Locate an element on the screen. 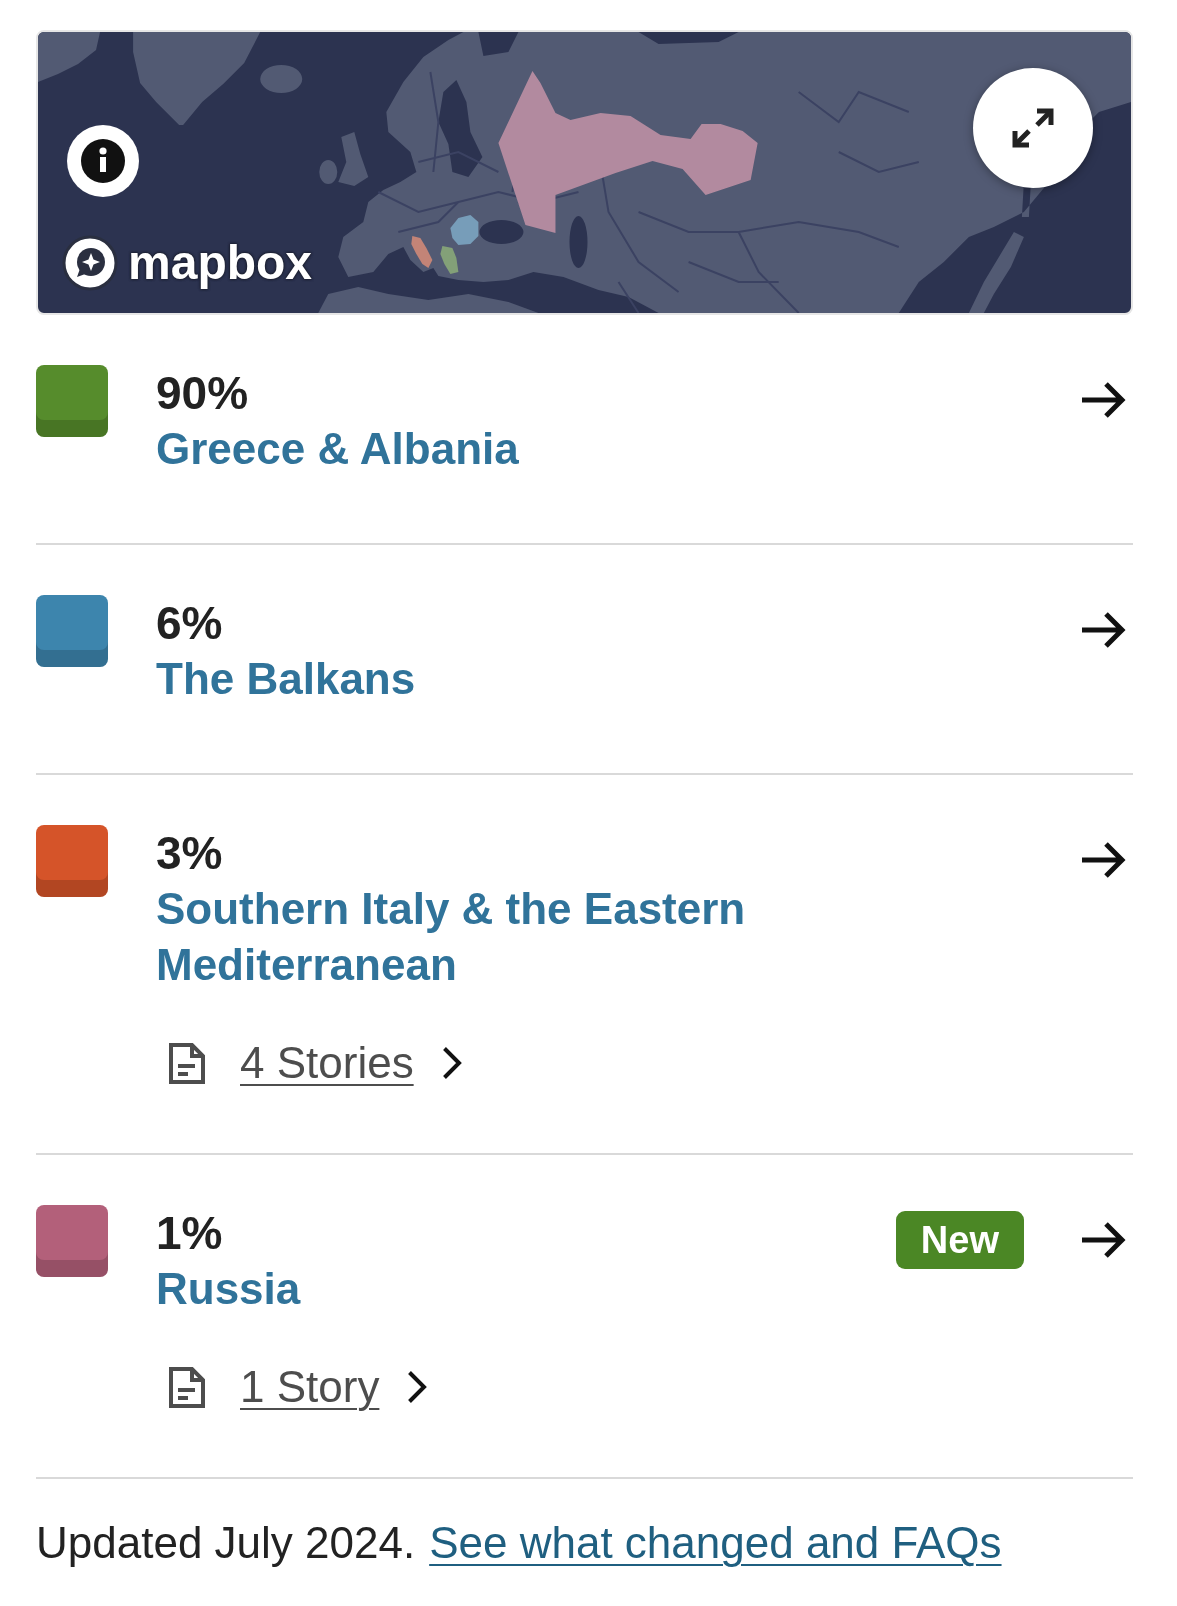 This screenshot has width=1177, height=1606. faq-link: See what changed and FAQs is located at coordinates (715, 1543).